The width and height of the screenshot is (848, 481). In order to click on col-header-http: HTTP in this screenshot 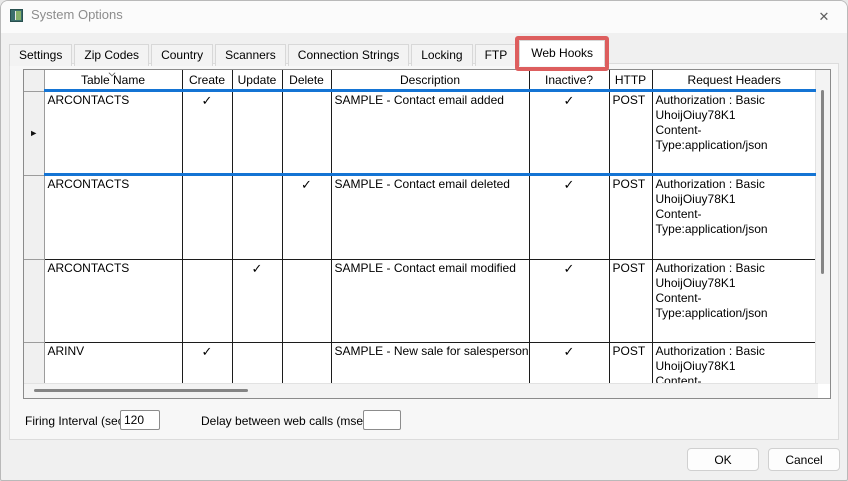, I will do `click(630, 81)`.